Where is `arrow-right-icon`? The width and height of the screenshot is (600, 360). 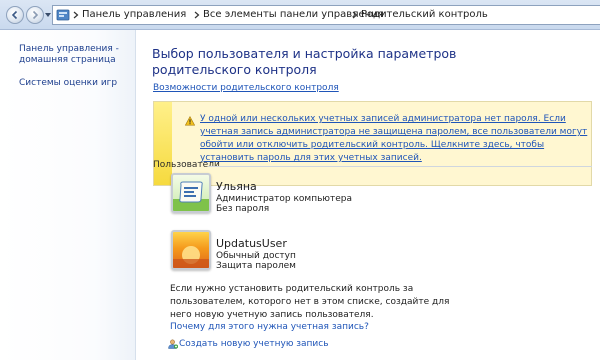 arrow-right-icon is located at coordinates (35, 15).